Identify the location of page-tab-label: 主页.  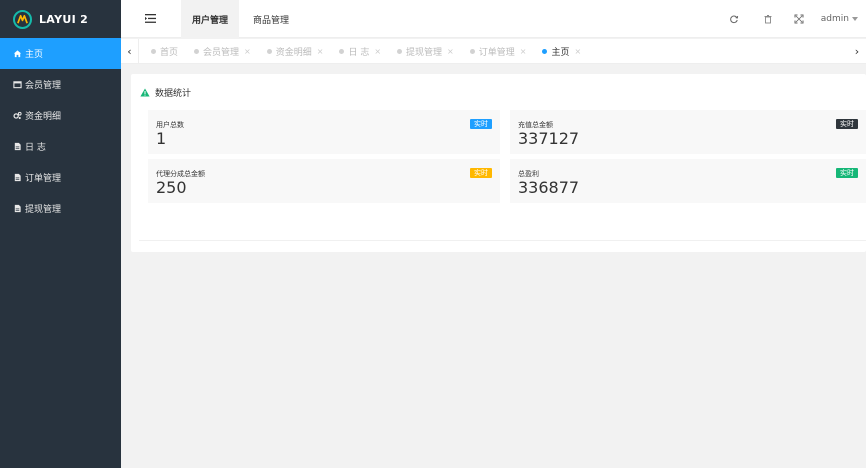
(560, 53).